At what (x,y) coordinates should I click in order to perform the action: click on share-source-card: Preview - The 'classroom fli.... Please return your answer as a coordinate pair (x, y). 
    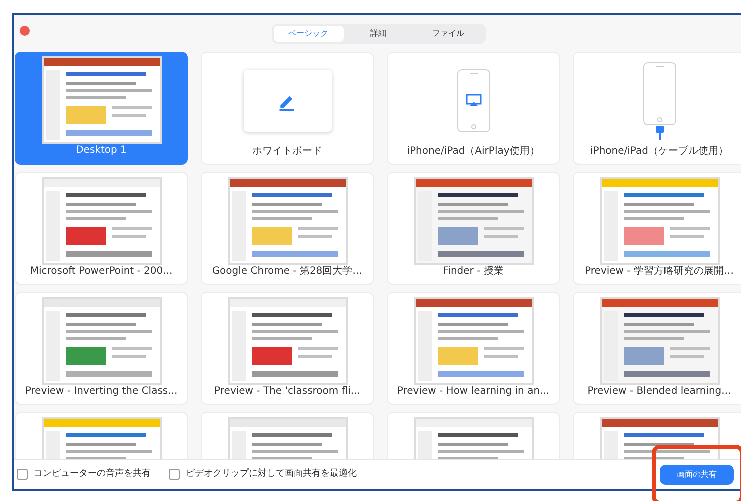
    Looking at the image, I should click on (287, 348).